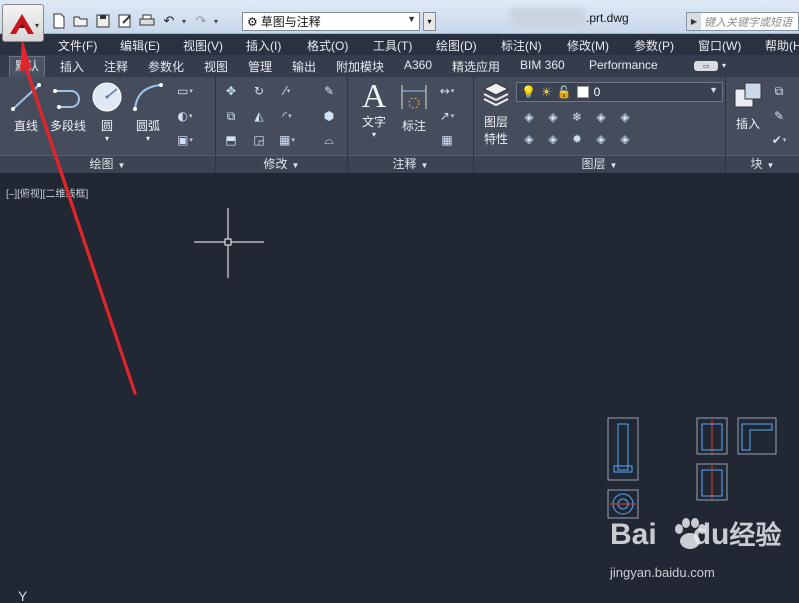  What do you see at coordinates (185, 91) in the screenshot?
I see `rectangle-icon: ▭ ▾` at bounding box center [185, 91].